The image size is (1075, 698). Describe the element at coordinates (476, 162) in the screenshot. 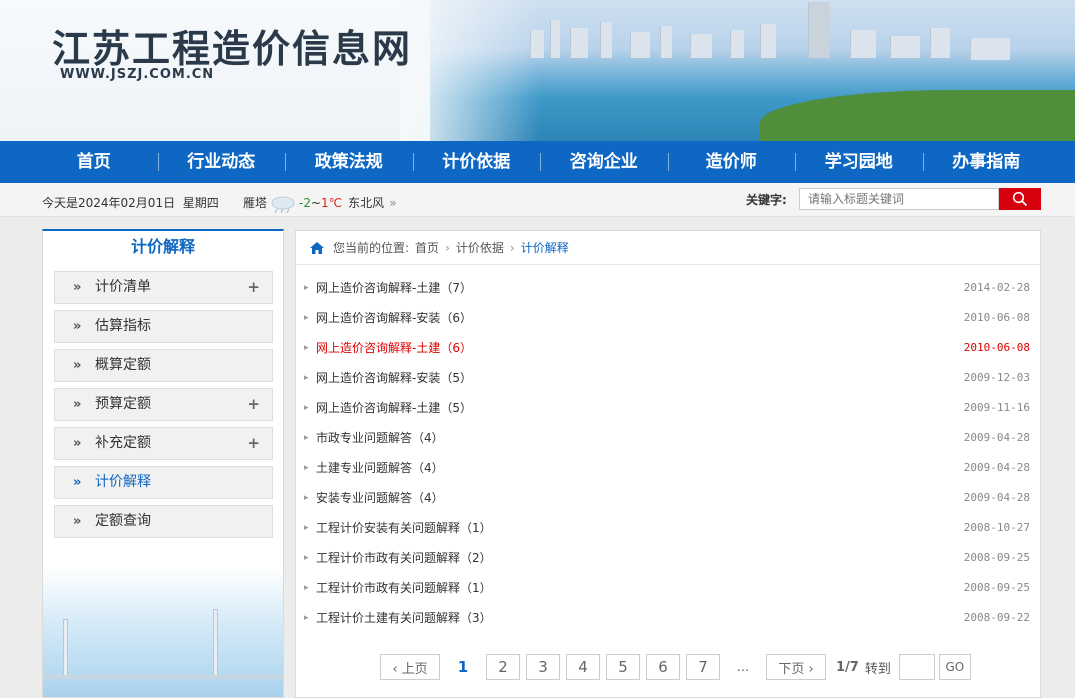

I see `nav-item-pricing-basis: 计价依据` at that location.